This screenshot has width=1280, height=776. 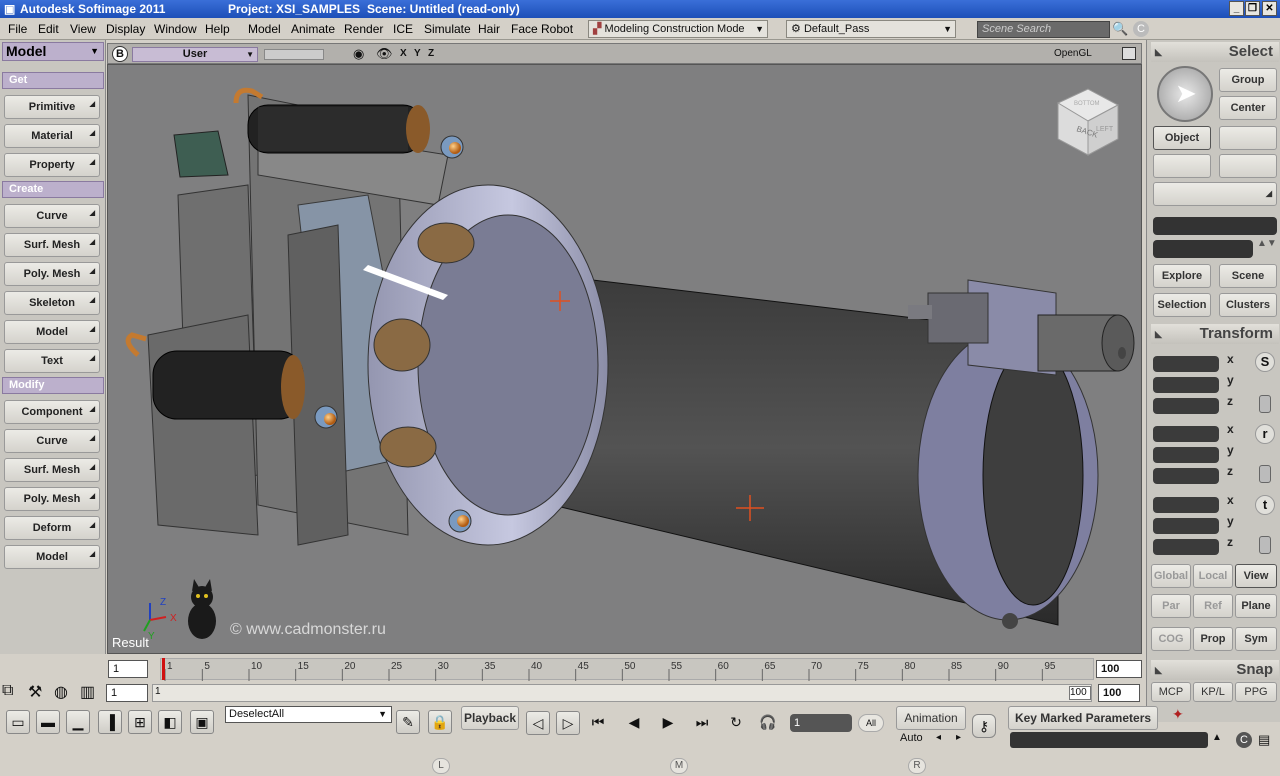 What do you see at coordinates (48, 722) in the screenshot?
I see `layout-2-icon: ▬` at bounding box center [48, 722].